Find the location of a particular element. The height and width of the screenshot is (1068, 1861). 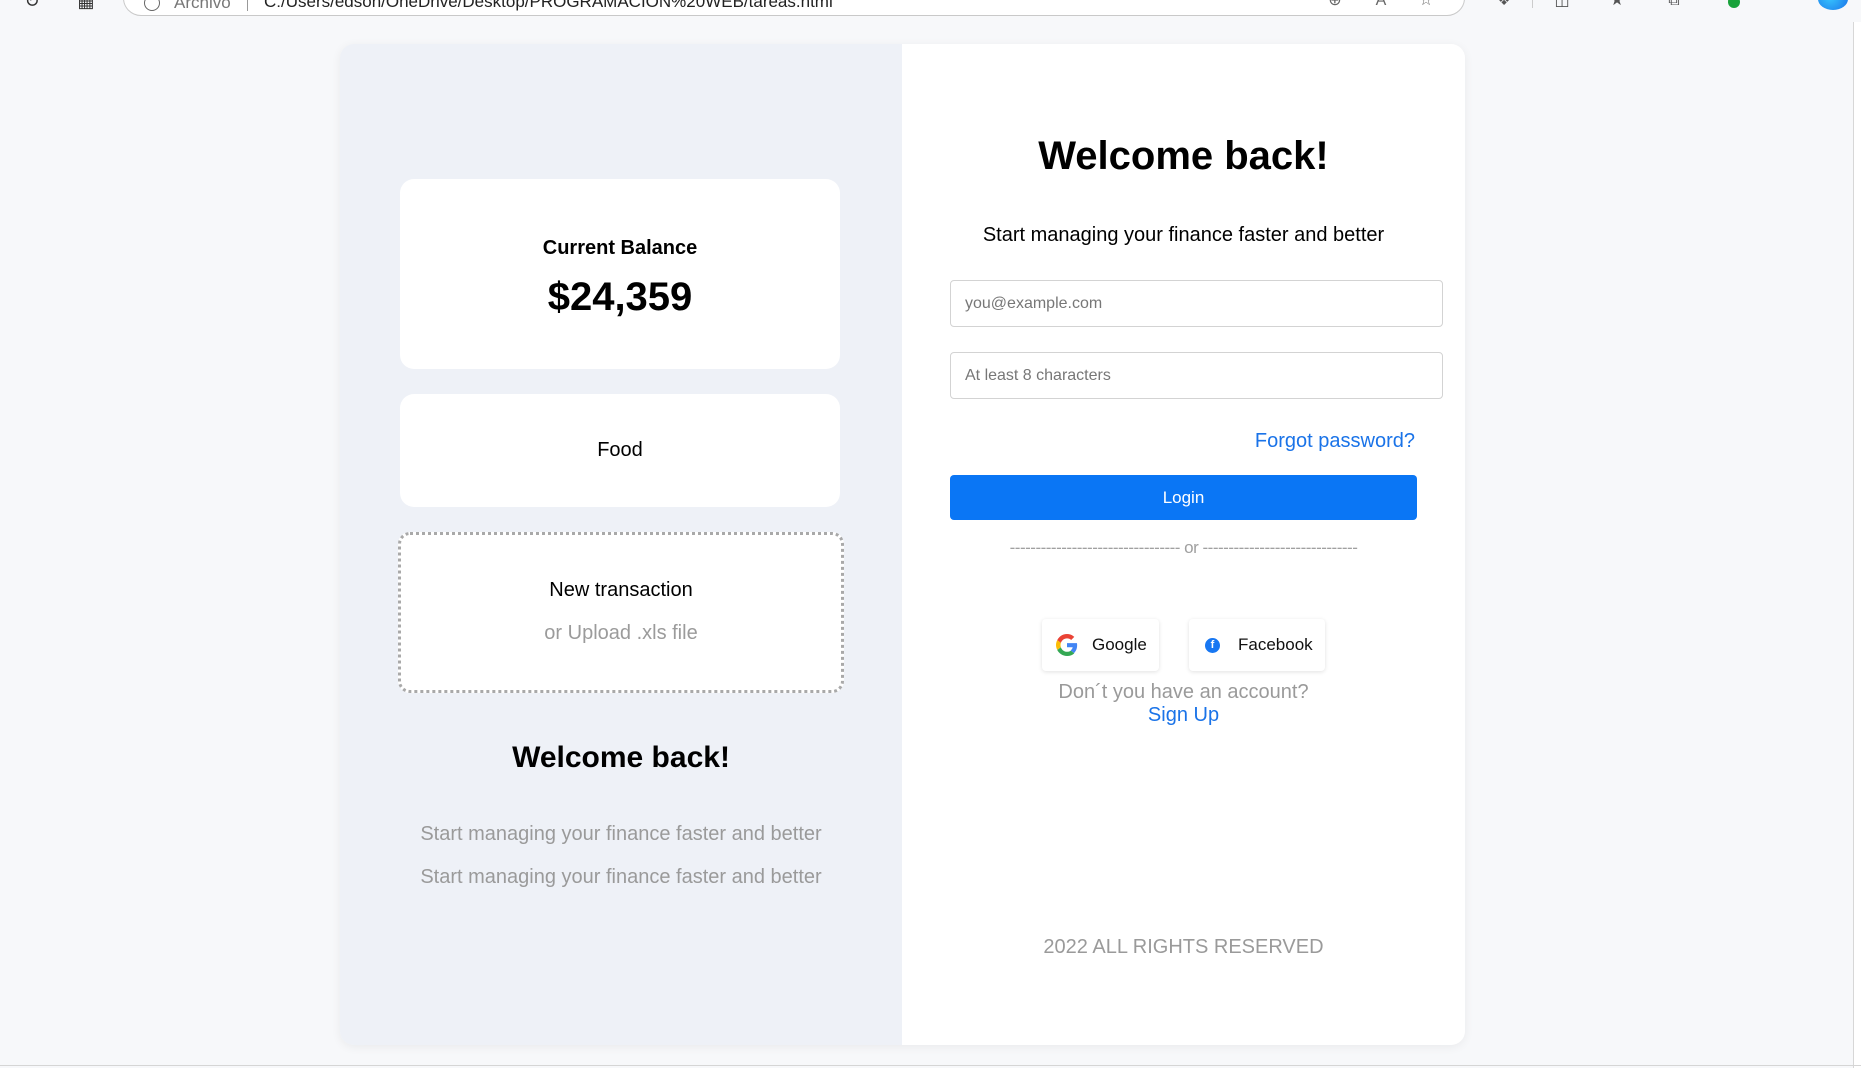

address-divider is located at coordinates (247, 5).